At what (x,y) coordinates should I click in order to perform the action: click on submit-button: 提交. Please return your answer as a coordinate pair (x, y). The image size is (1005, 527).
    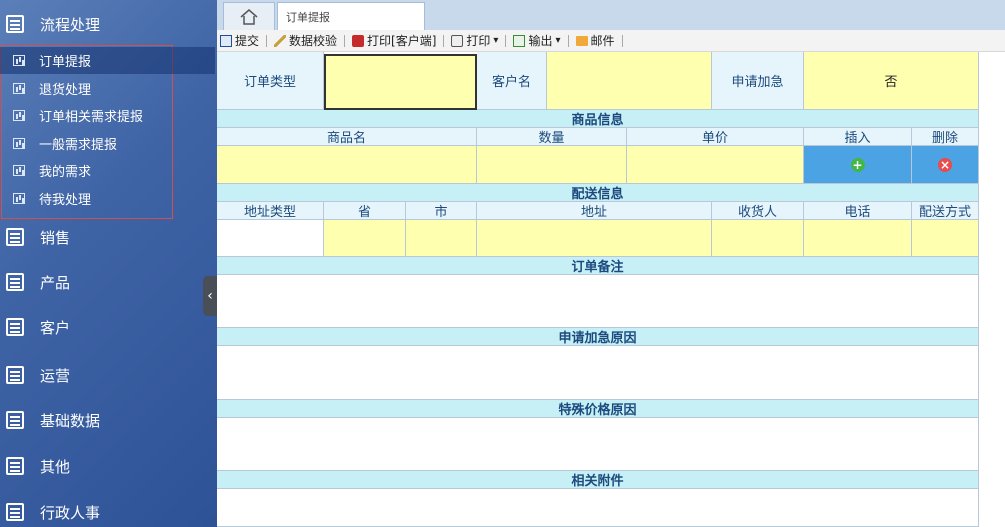
    Looking at the image, I should click on (239, 40).